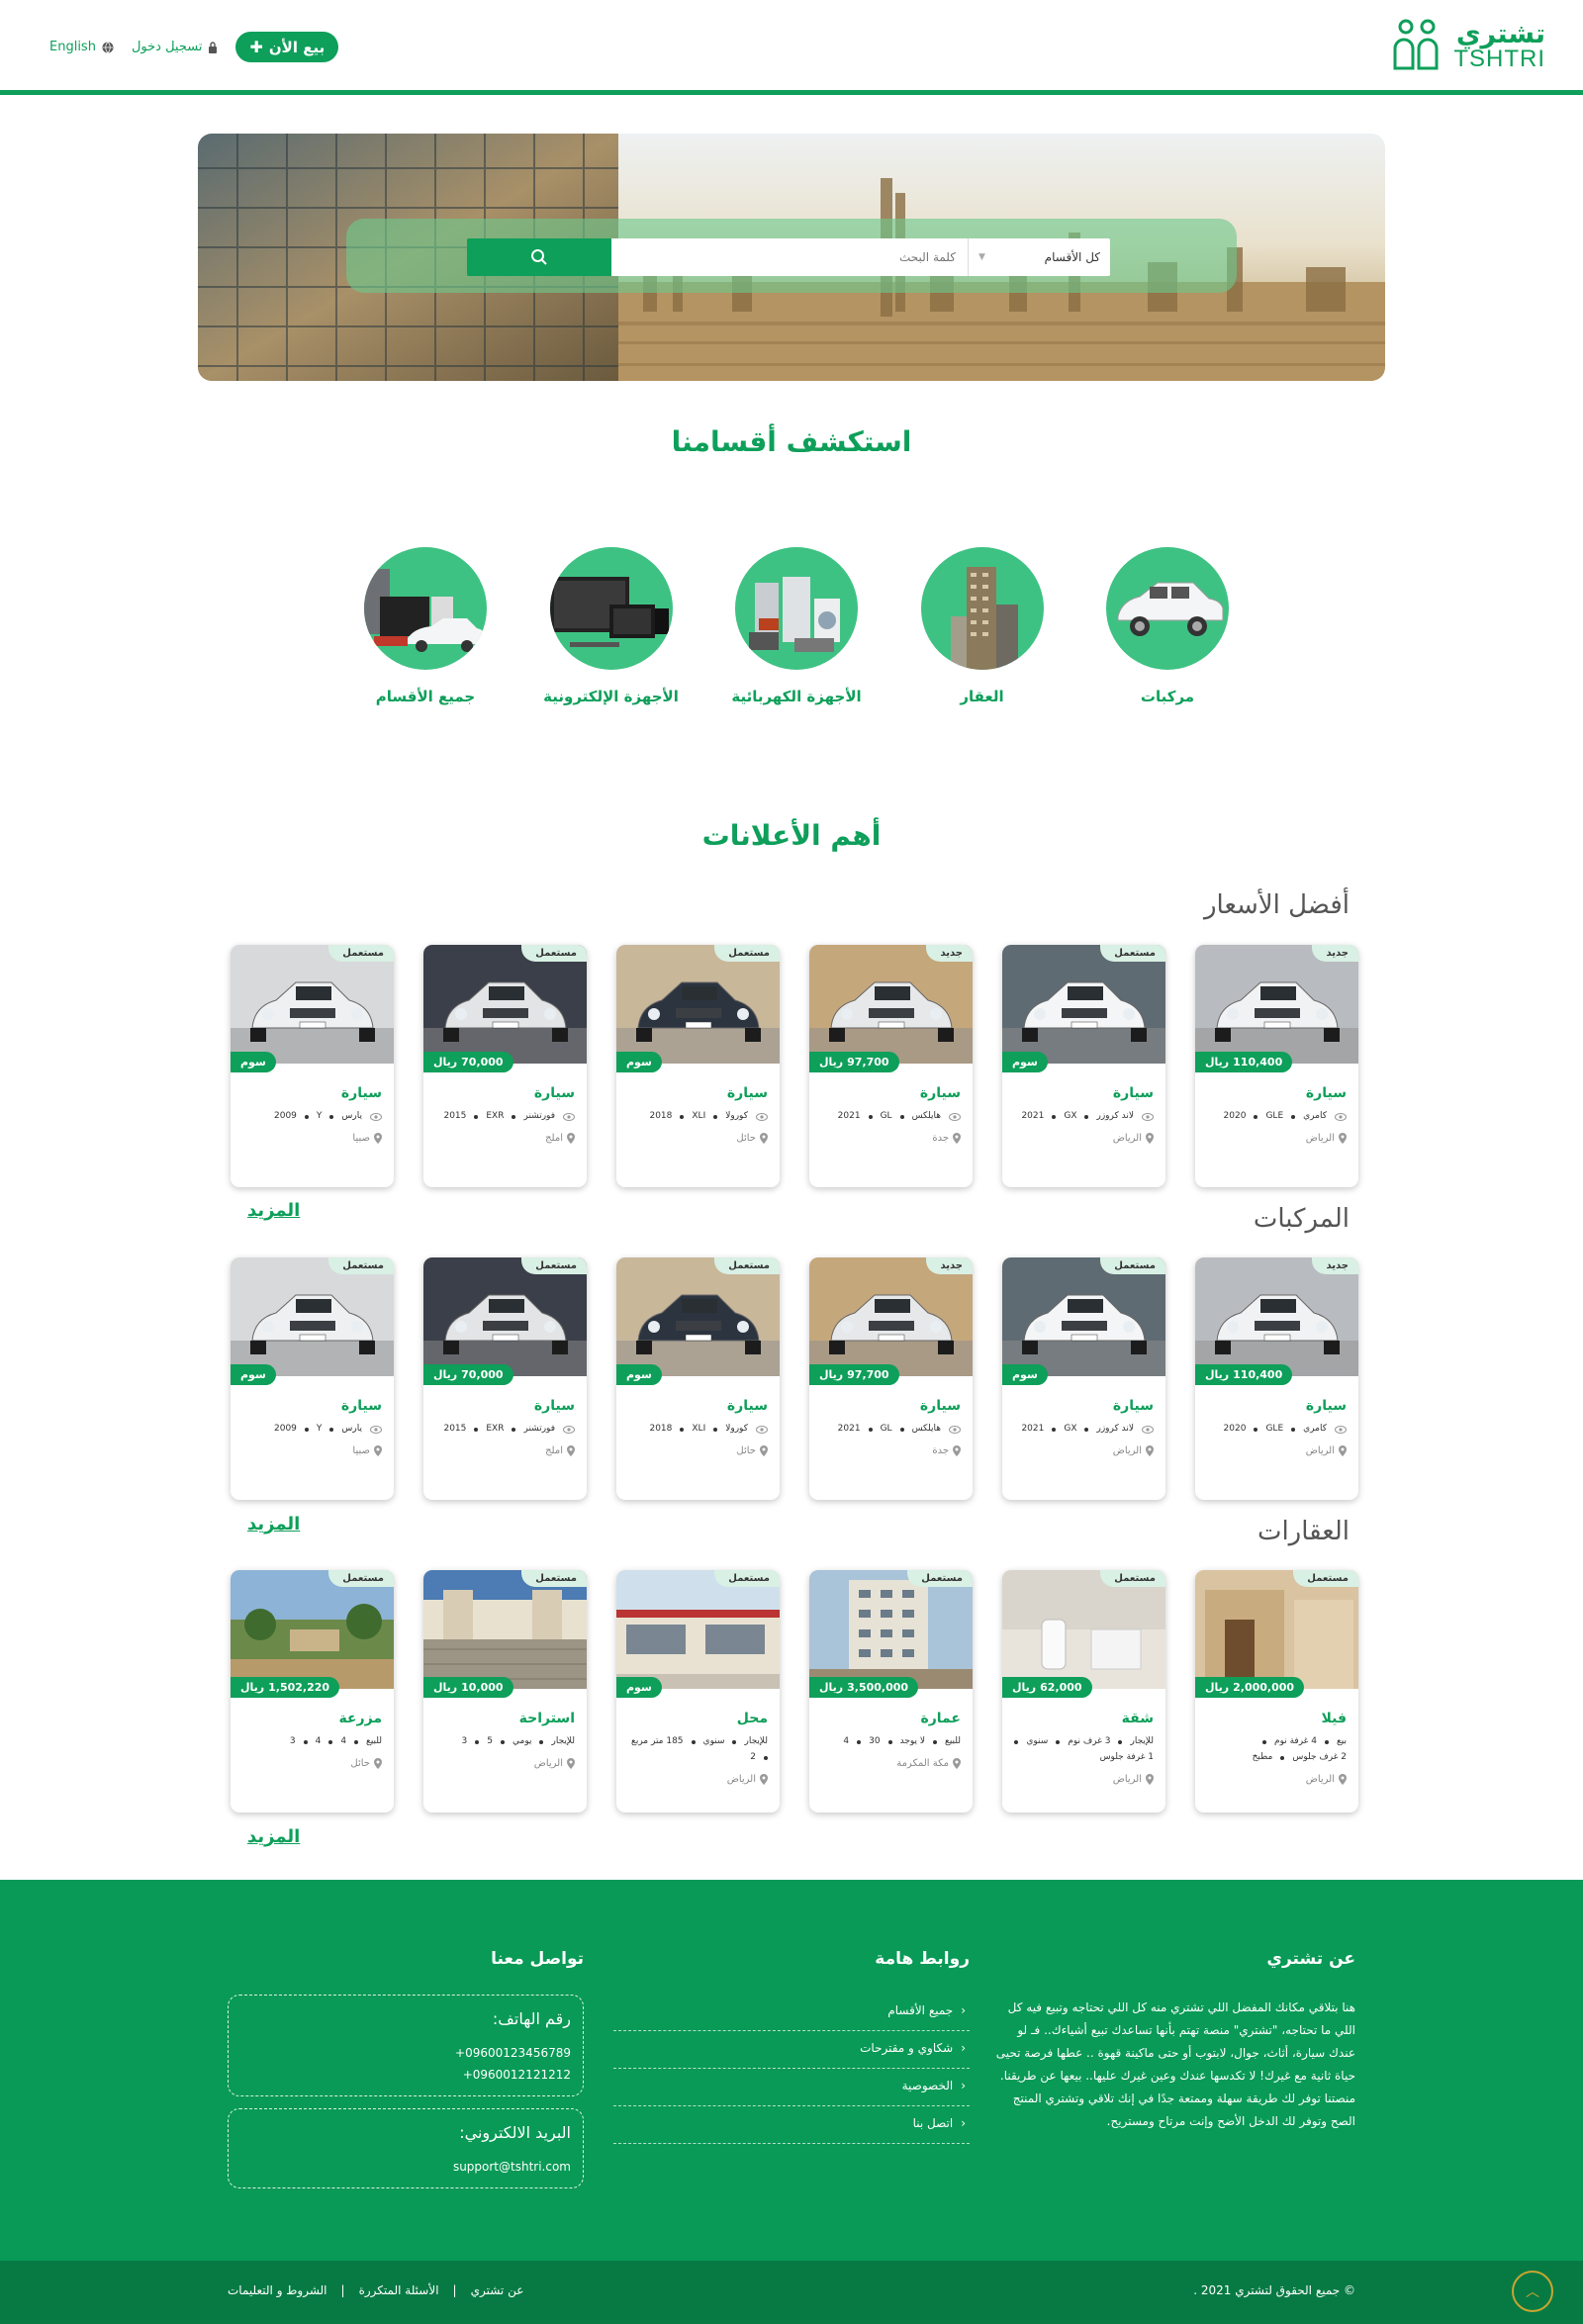  Describe the element at coordinates (1084, 1718) in the screenshot. I see `ad-title: شقة` at that location.